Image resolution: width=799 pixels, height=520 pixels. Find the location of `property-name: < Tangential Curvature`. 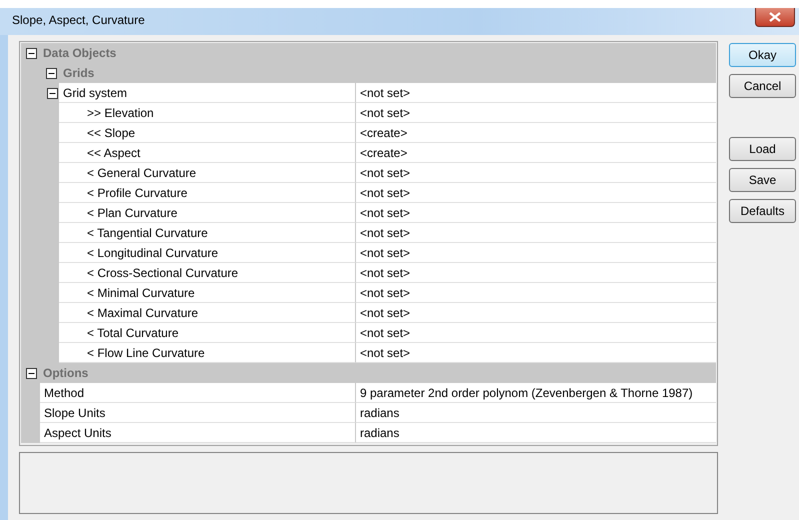

property-name: < Tangential Curvature is located at coordinates (207, 233).